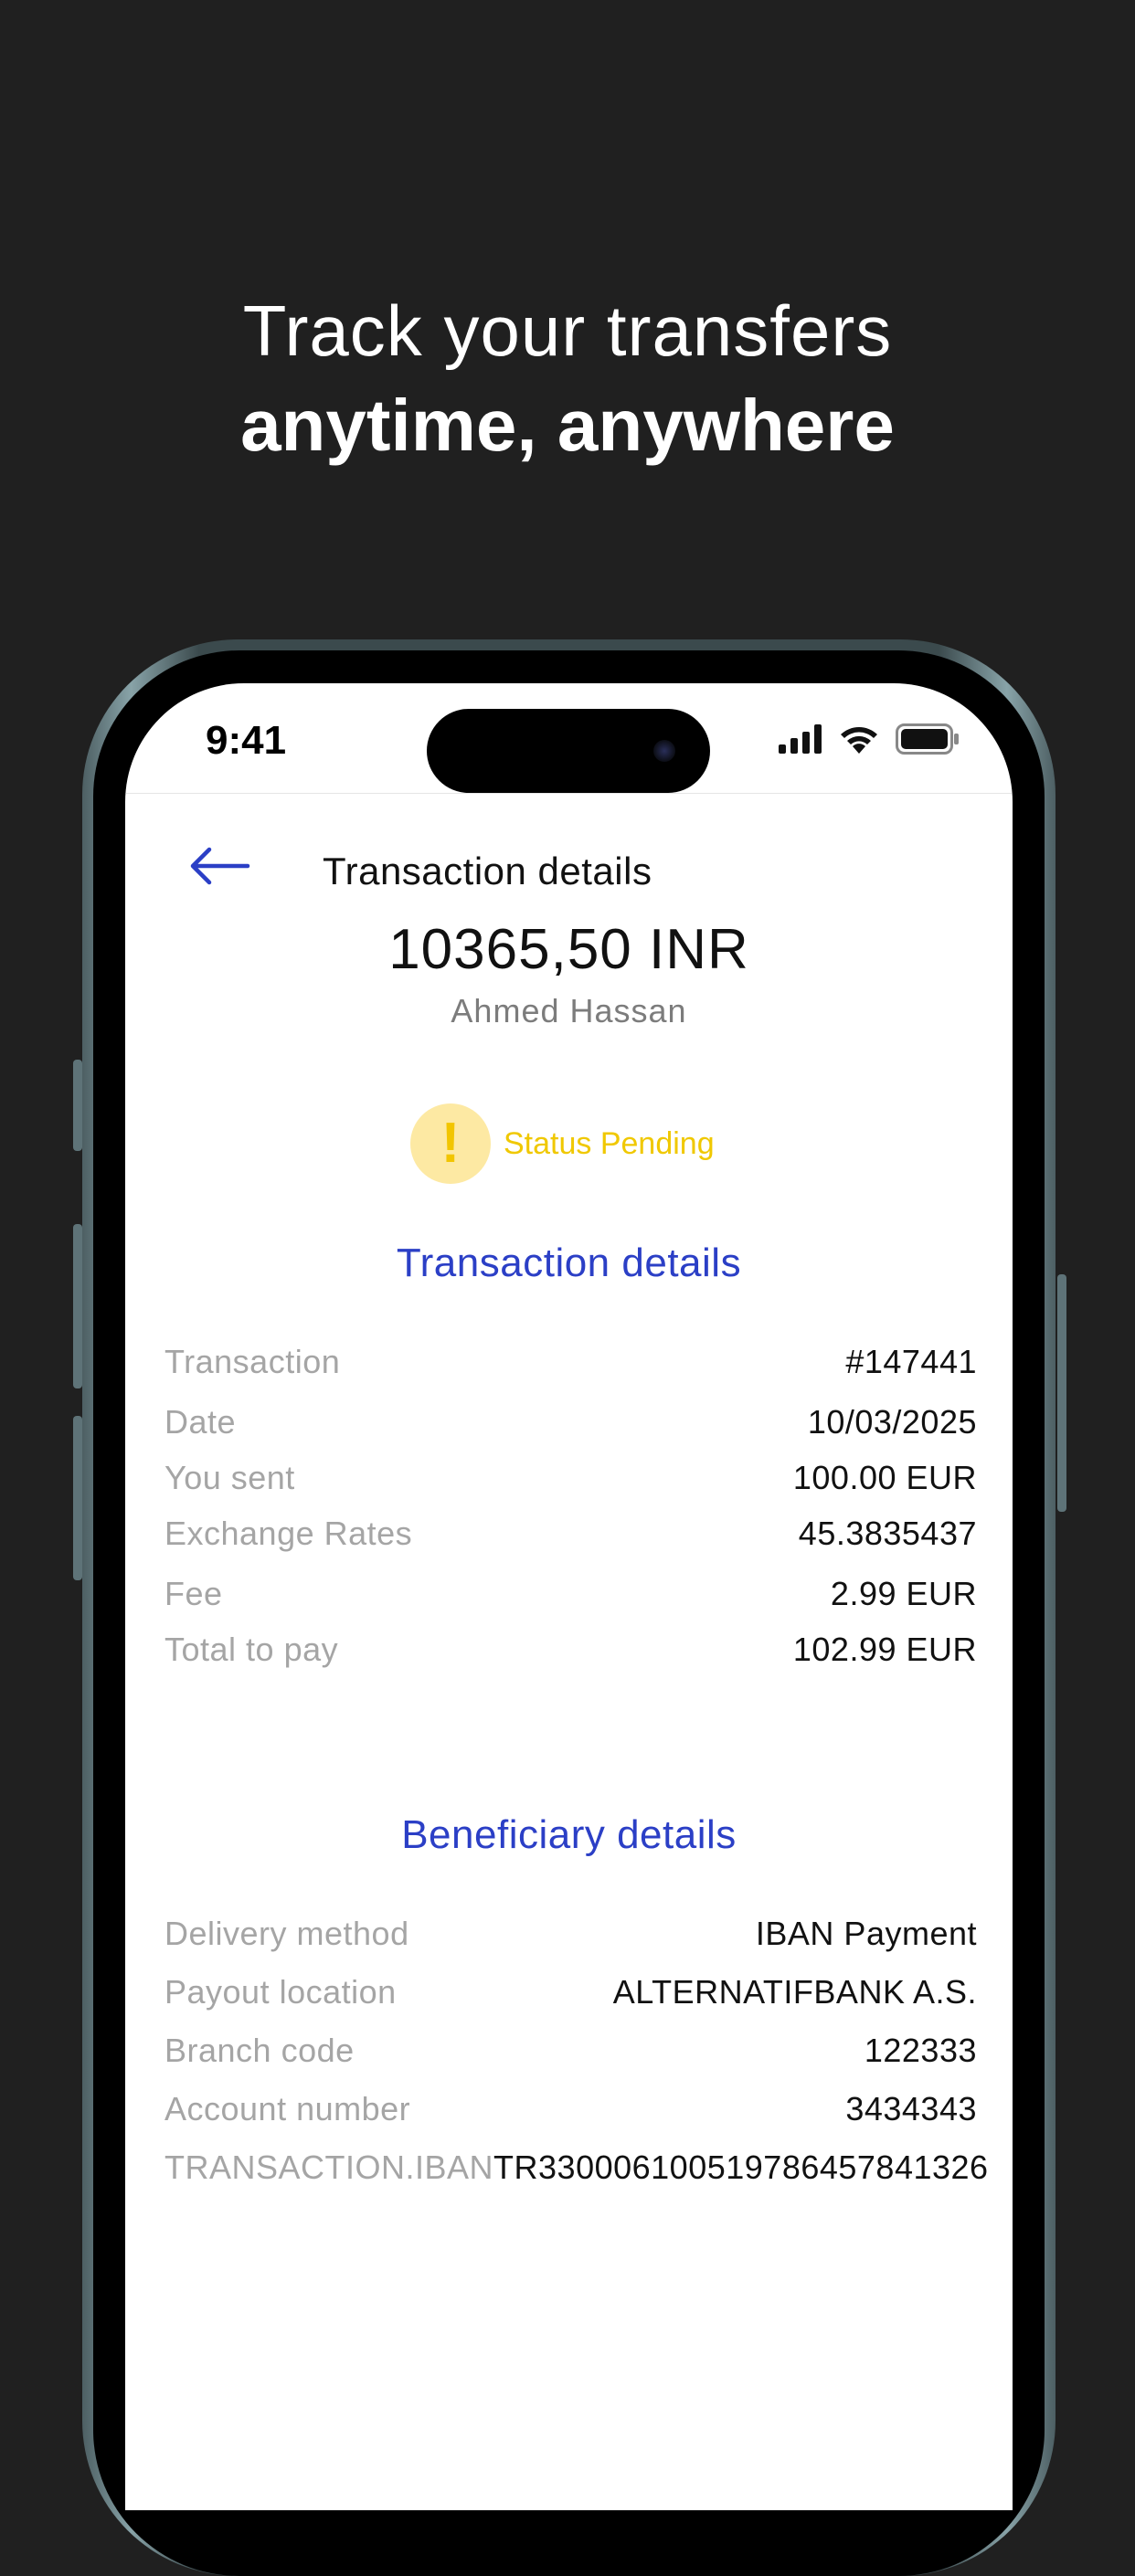 This screenshot has height=2576, width=1135. I want to click on detail-label: Branch code, so click(259, 2050).